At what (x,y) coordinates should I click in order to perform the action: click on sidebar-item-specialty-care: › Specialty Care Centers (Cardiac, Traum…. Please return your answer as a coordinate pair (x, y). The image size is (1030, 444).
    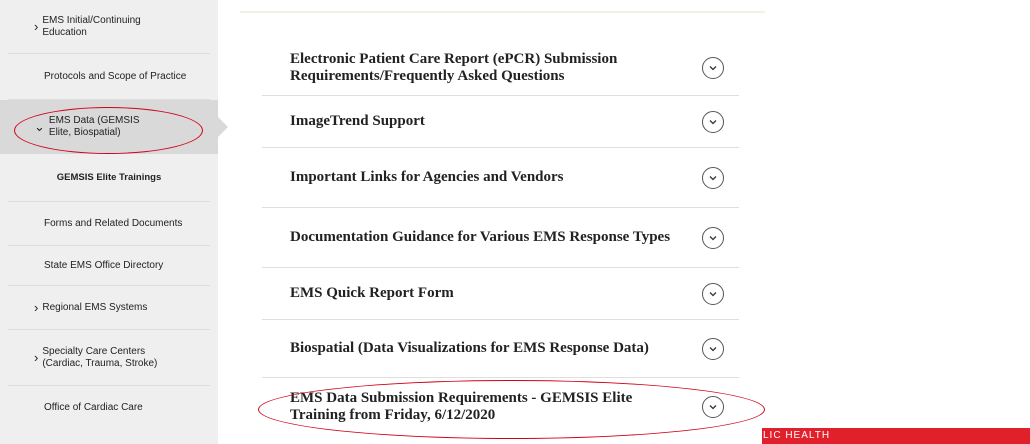
    Looking at the image, I should click on (109, 358).